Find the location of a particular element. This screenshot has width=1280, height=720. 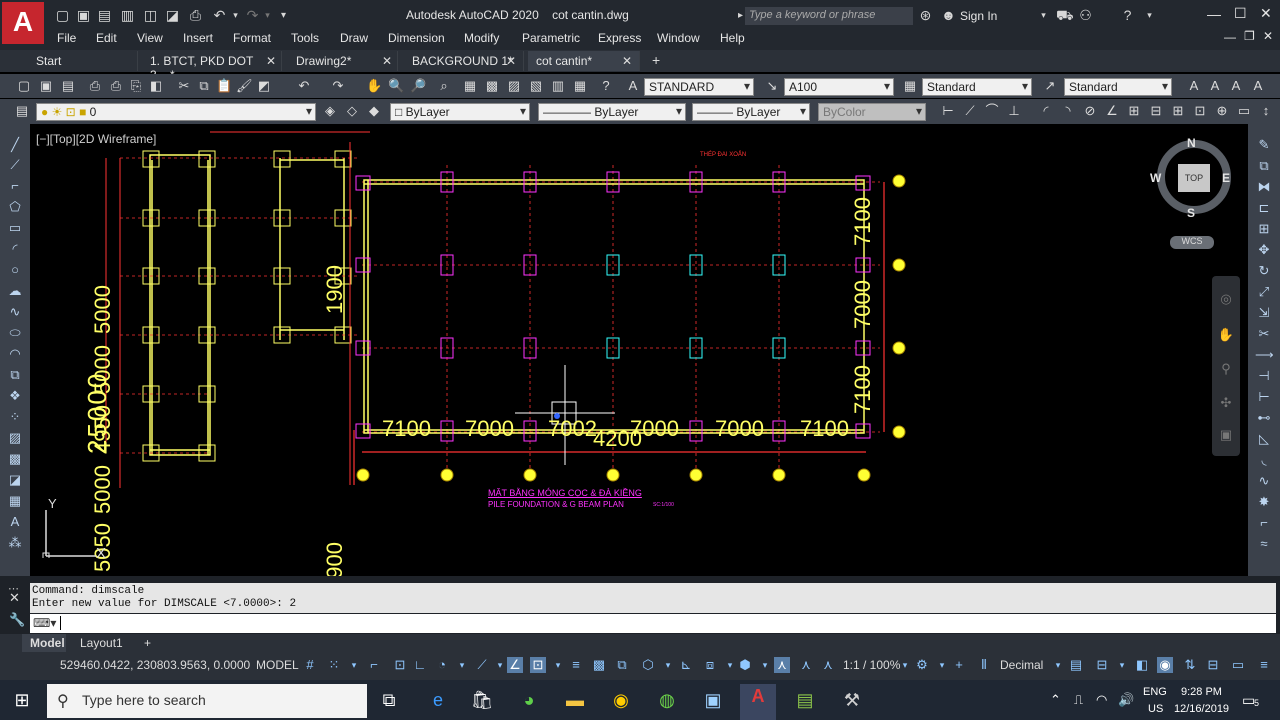

autocad-taskbar-icon: A is located at coordinates (758, 702).